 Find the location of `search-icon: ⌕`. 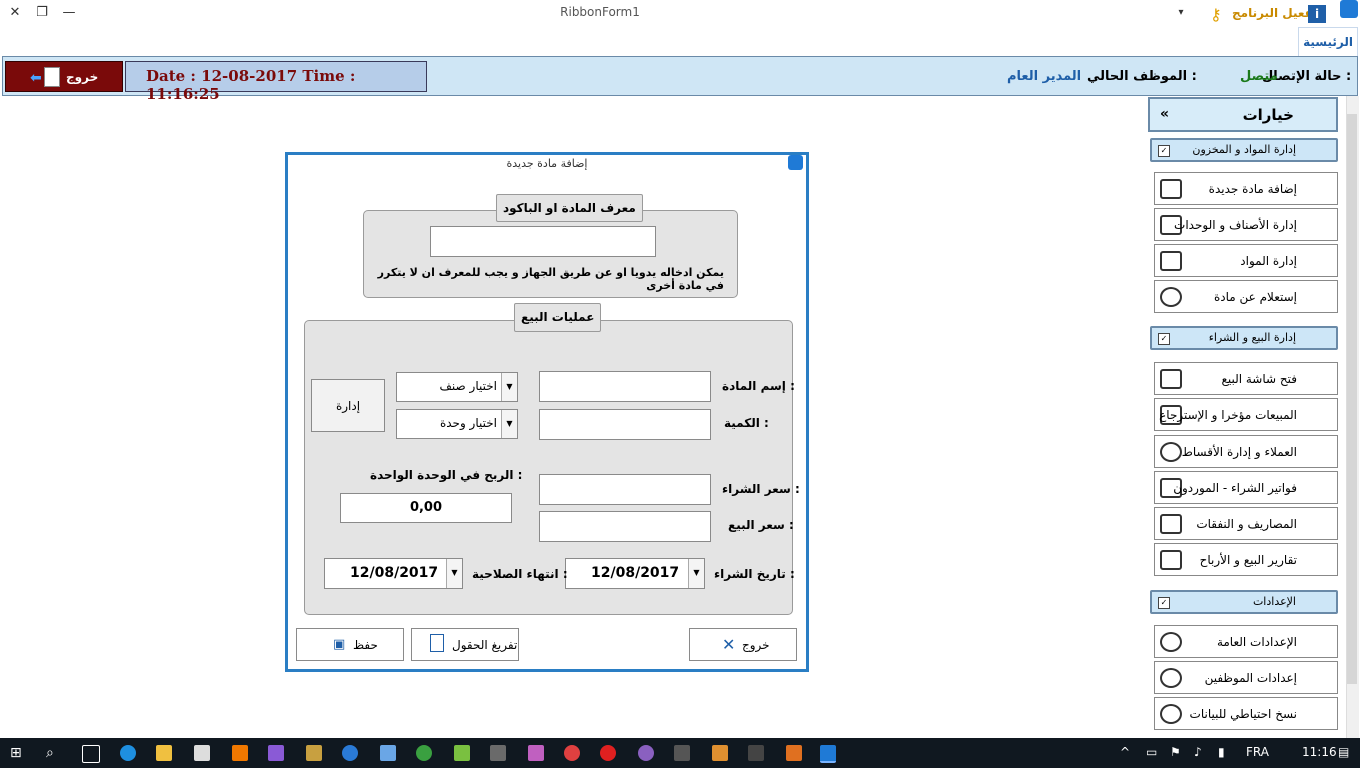

search-icon: ⌕ is located at coordinates (54, 753).